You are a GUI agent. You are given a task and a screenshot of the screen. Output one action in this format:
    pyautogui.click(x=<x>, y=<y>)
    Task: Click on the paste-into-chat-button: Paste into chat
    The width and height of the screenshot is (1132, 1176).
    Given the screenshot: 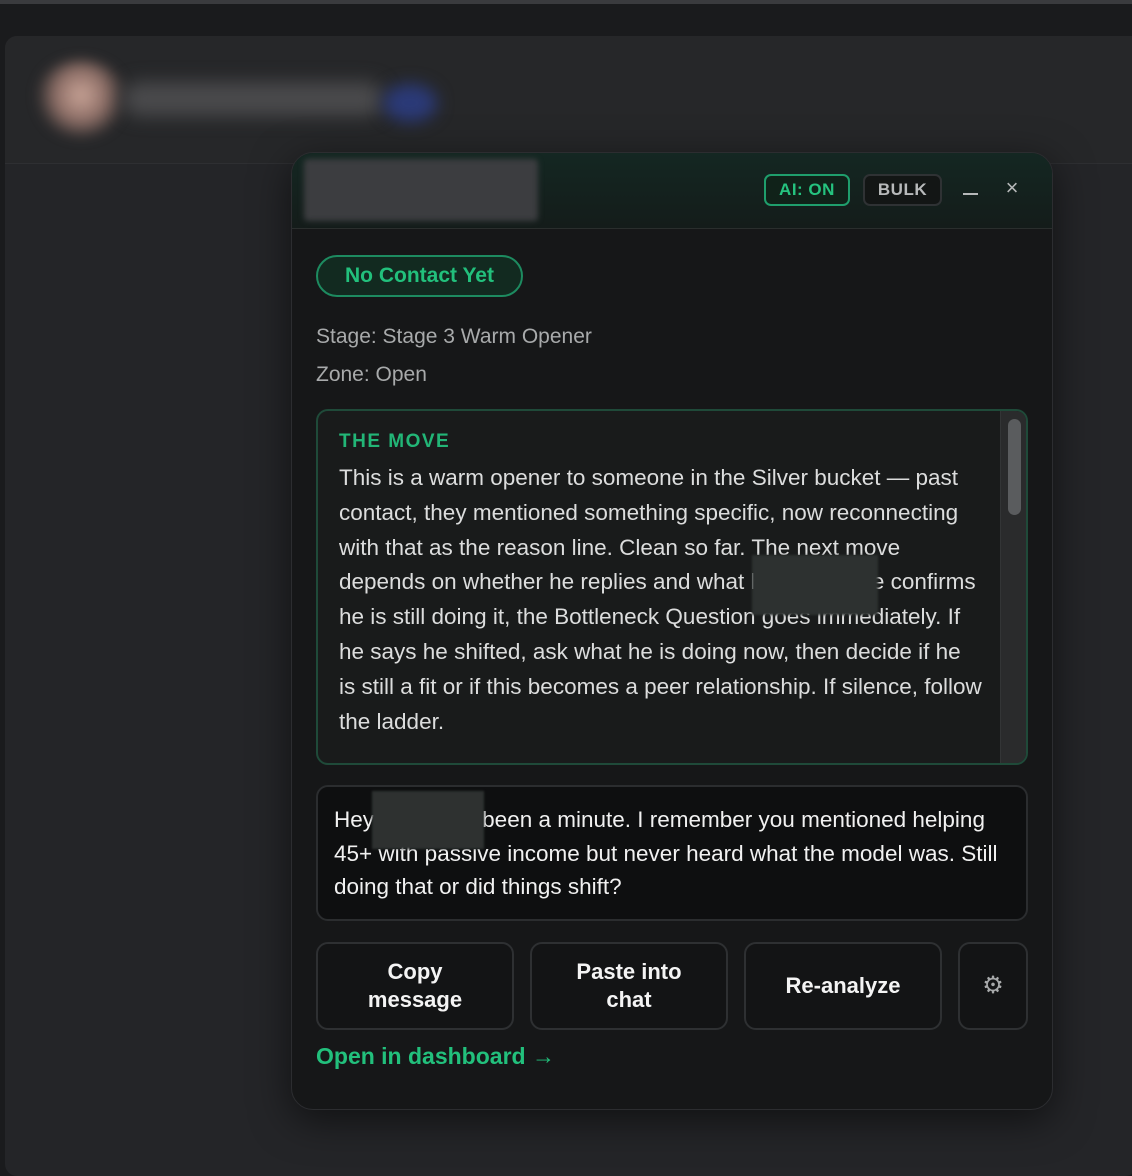 What is the action you would take?
    pyautogui.click(x=629, y=986)
    